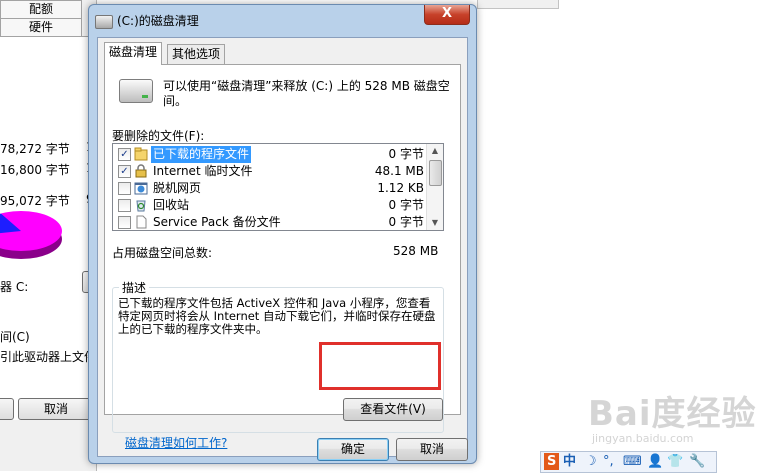  Describe the element at coordinates (270, 205) in the screenshot. I see `list-item: 回收站 0 字节` at that location.